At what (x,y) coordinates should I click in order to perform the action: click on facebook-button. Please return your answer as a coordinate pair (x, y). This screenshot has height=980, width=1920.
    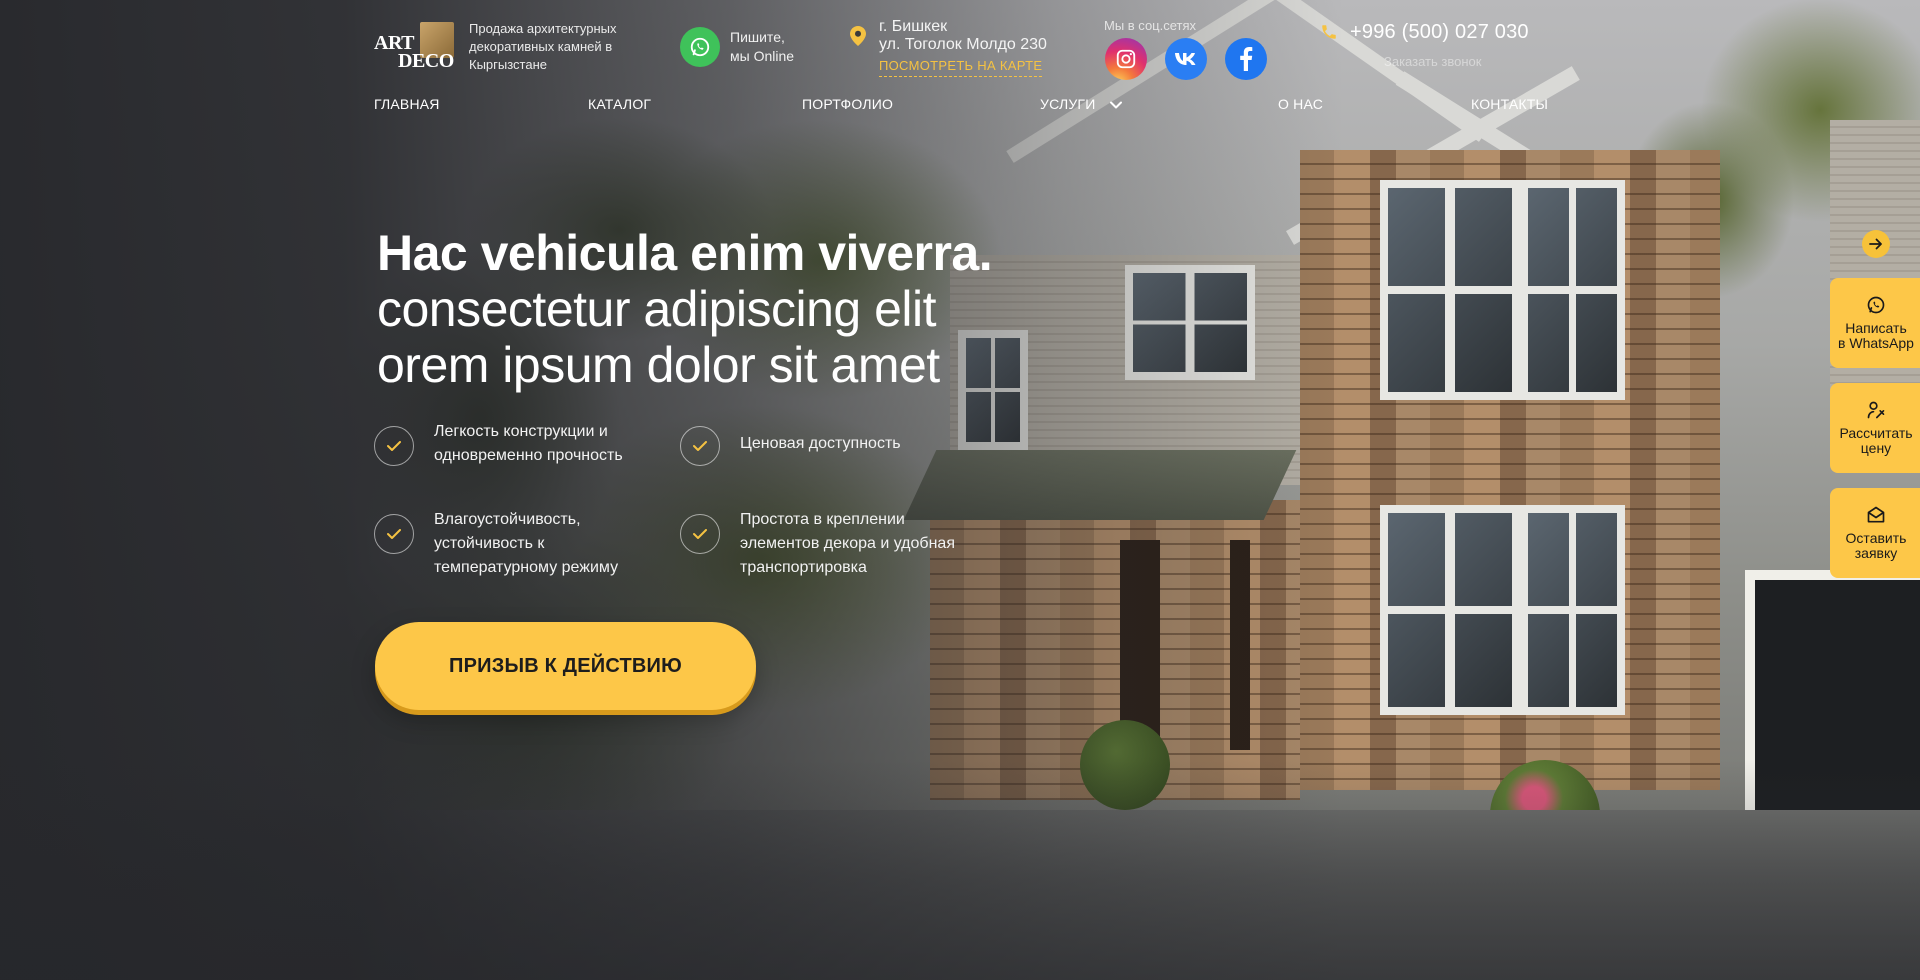
    Looking at the image, I should click on (1246, 59).